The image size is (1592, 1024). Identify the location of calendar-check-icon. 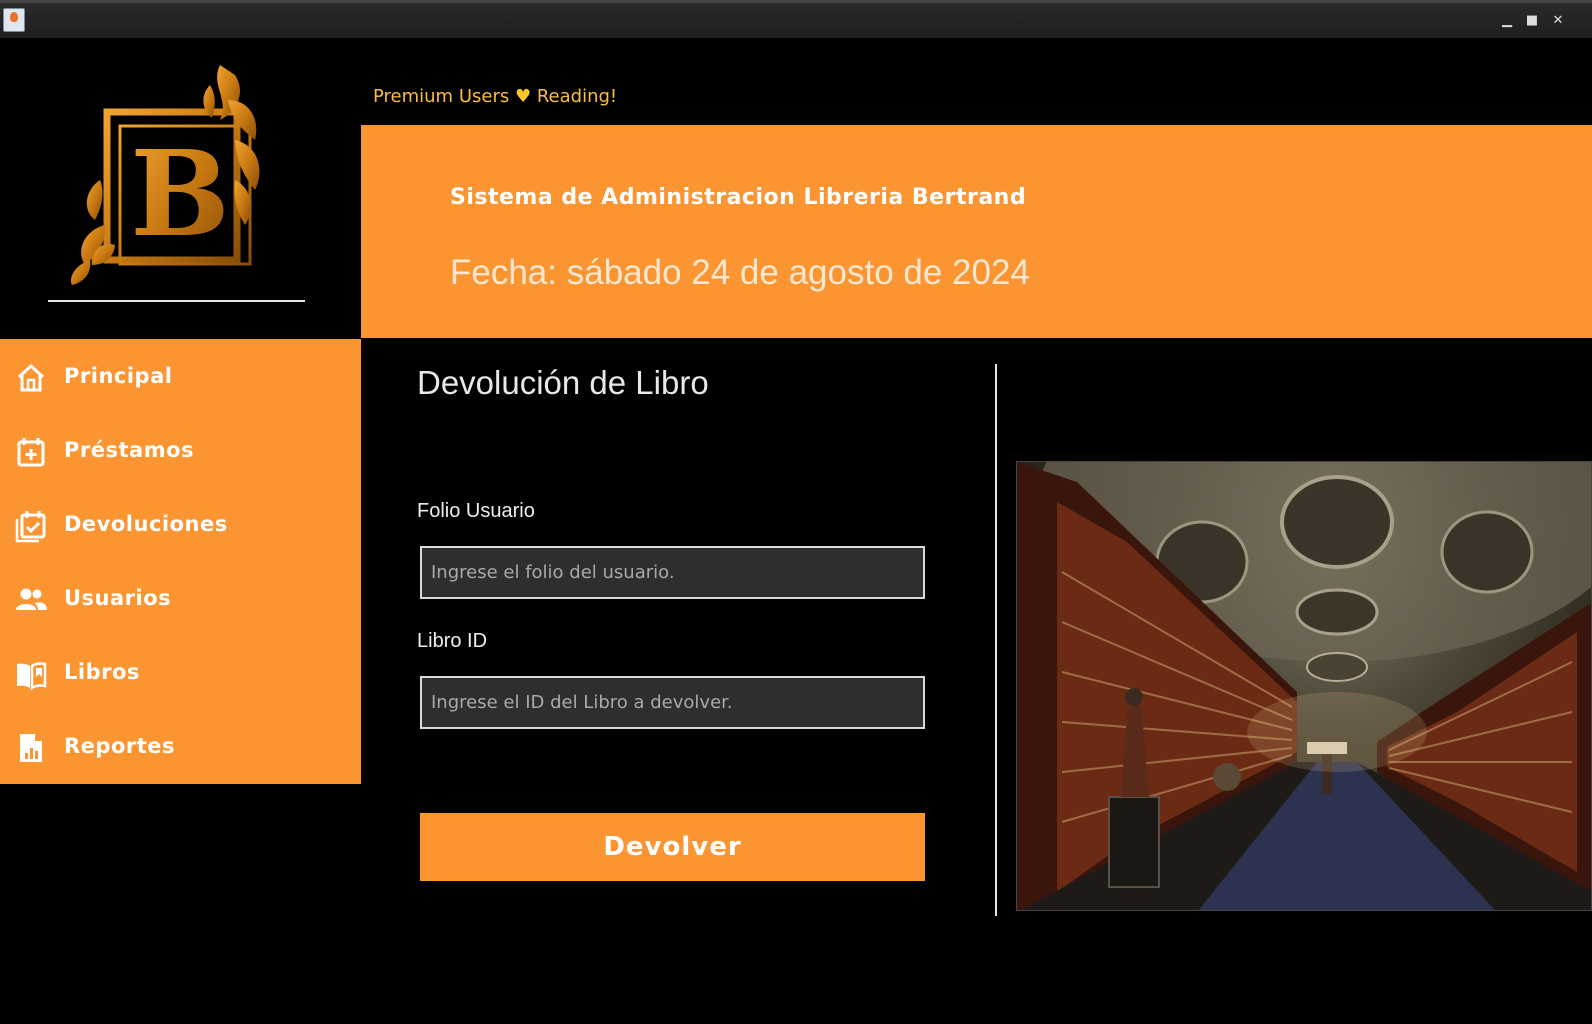
(30, 527).